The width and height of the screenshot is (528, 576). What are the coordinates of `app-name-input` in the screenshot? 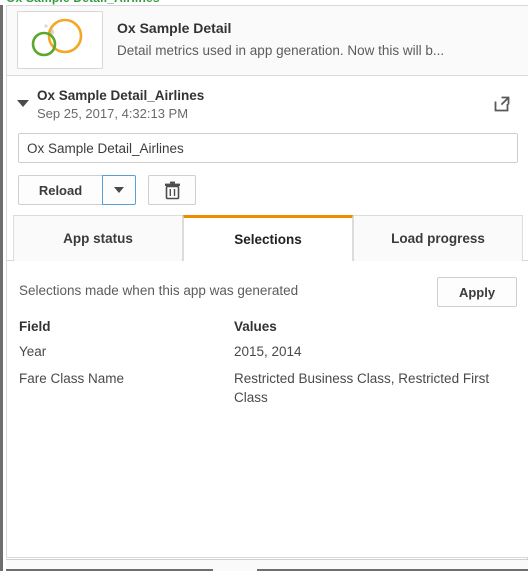 It's located at (268, 148).